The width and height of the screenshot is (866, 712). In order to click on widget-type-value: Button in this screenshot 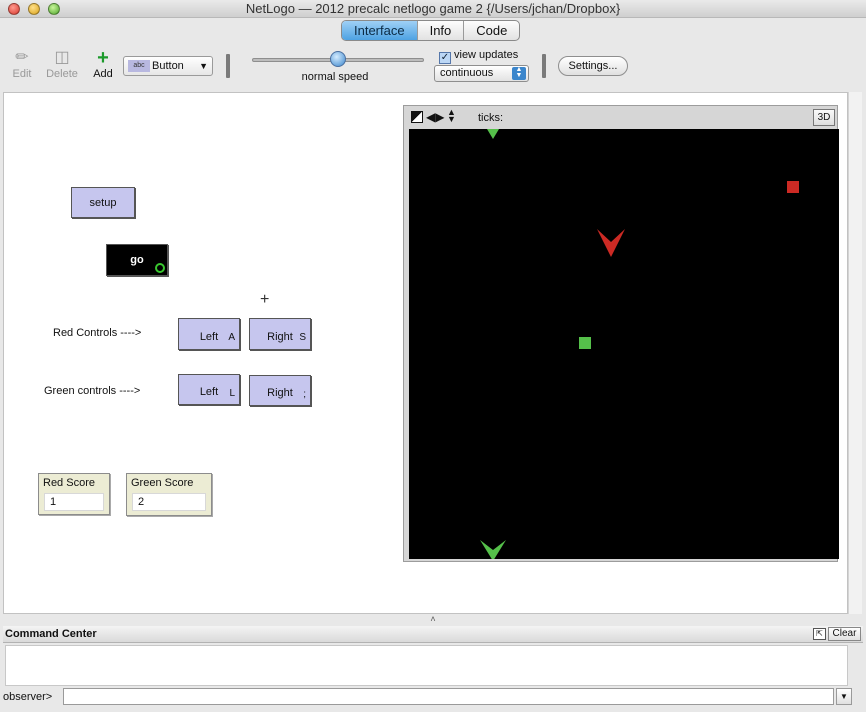, I will do `click(168, 66)`.